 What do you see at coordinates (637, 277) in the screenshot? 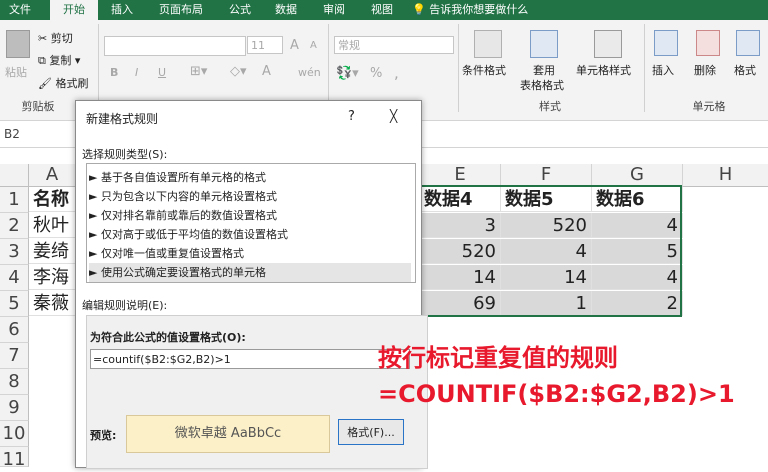
I see `cell-g4: 4` at bounding box center [637, 277].